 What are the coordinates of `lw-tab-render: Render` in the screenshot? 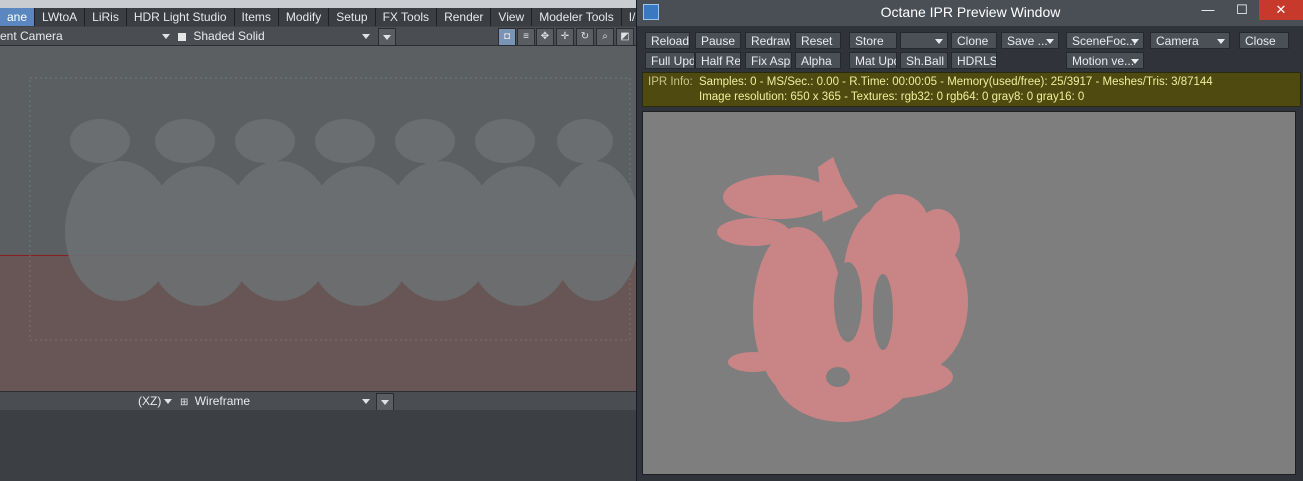 It's located at (464, 17).